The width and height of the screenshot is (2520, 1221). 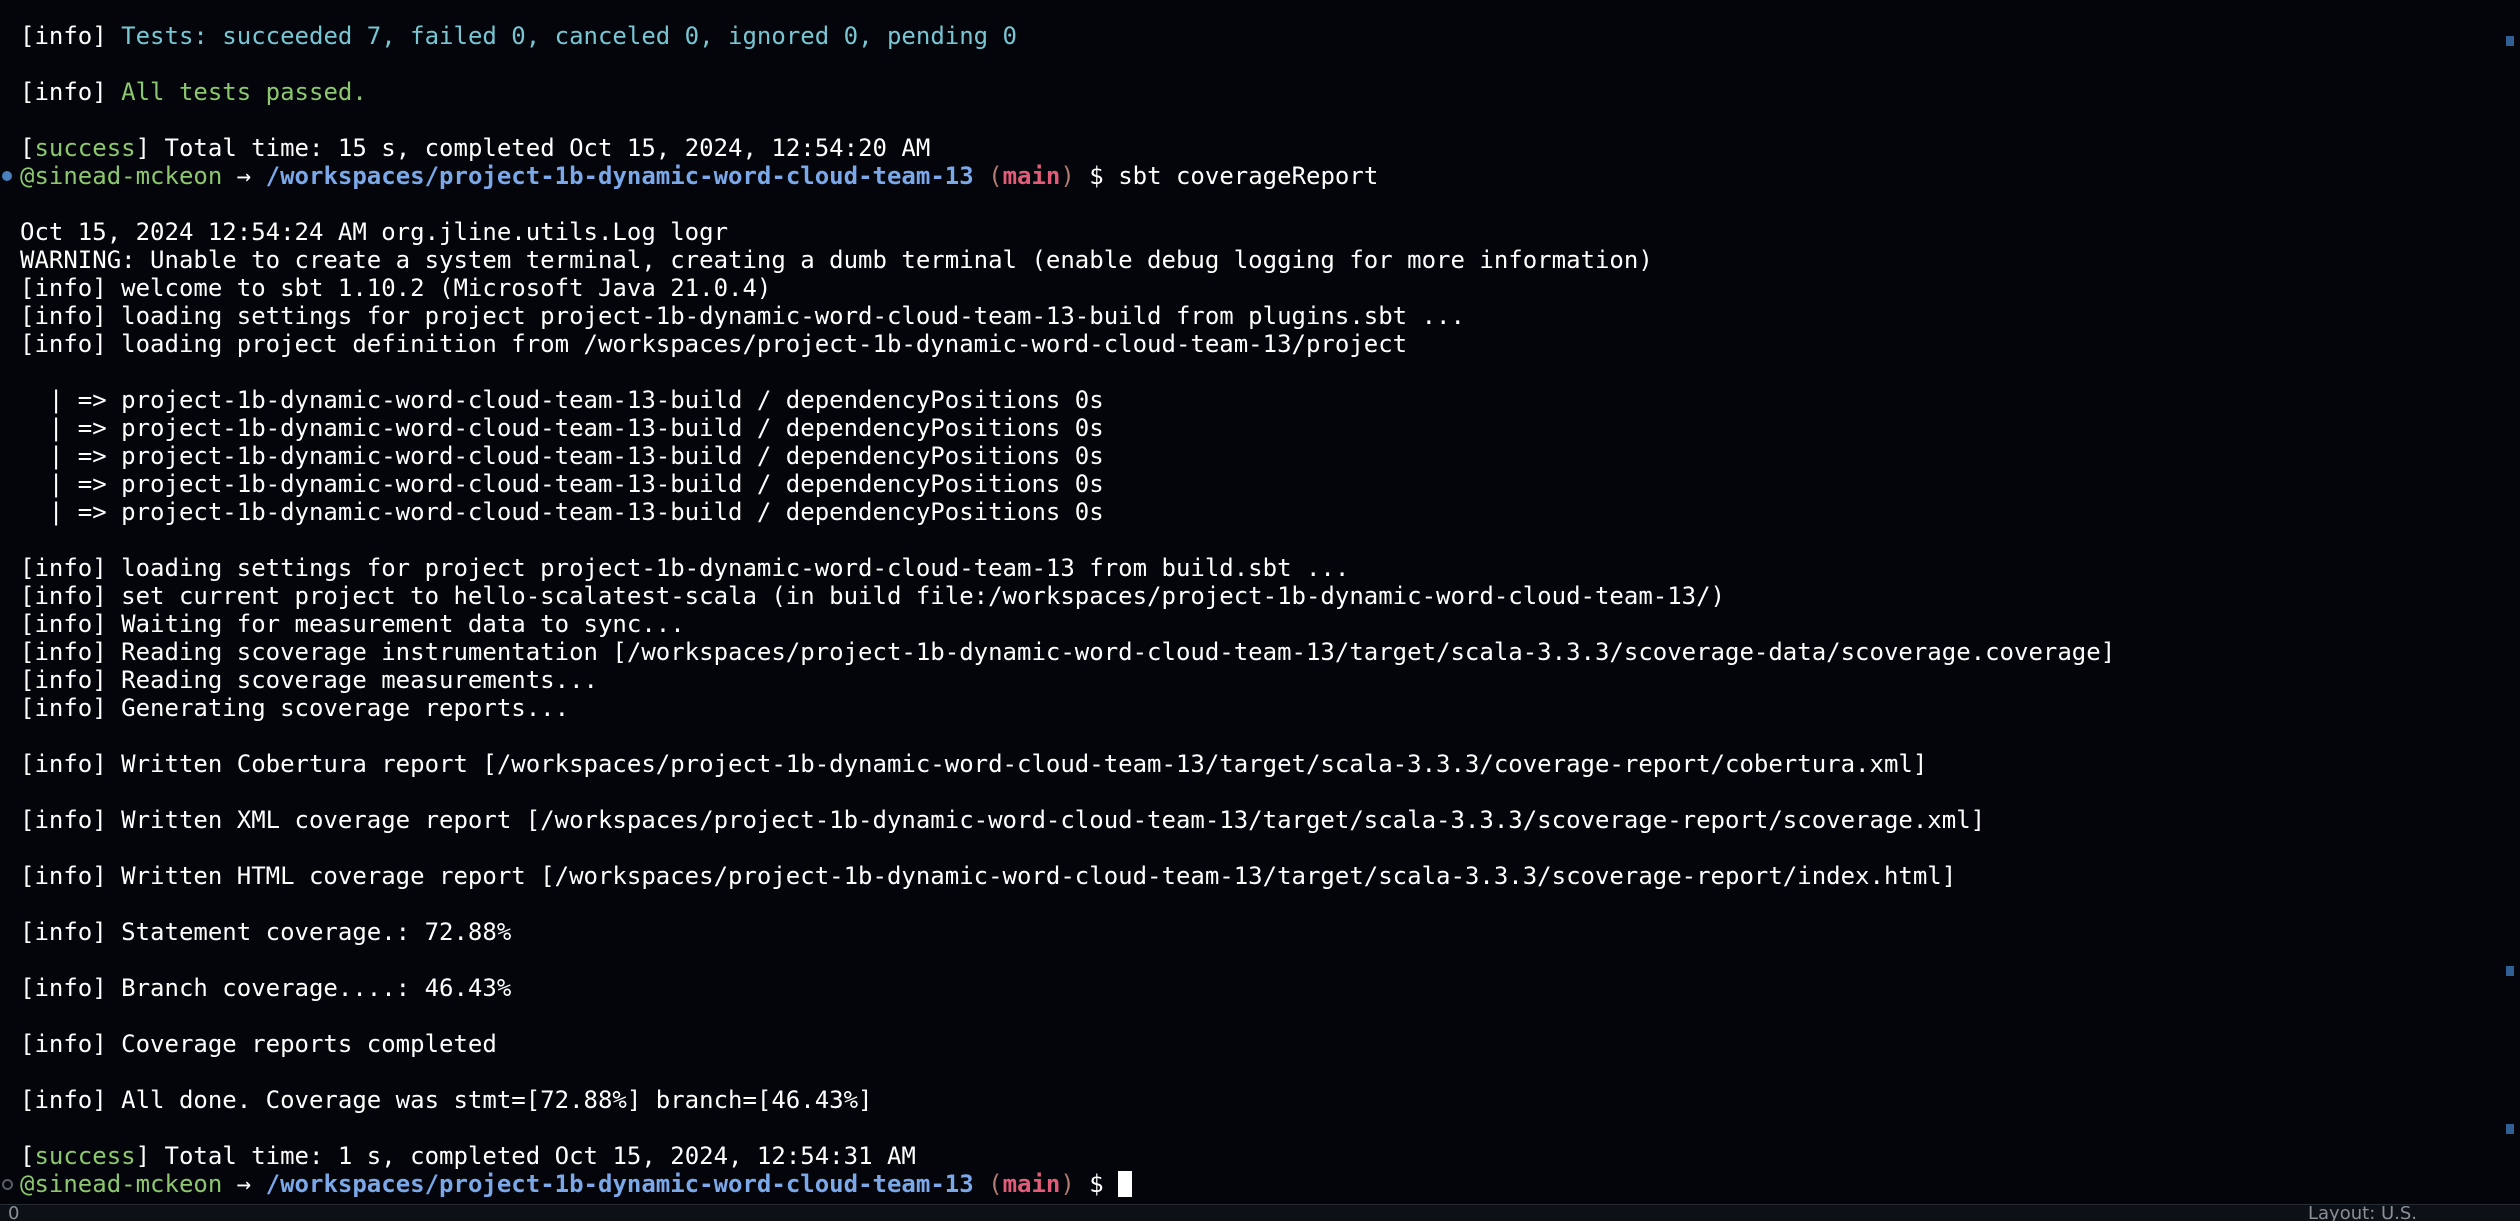 What do you see at coordinates (266, 988) in the screenshot?
I see `terminal-line: [info] Branch coverage....: 46.43%` at bounding box center [266, 988].